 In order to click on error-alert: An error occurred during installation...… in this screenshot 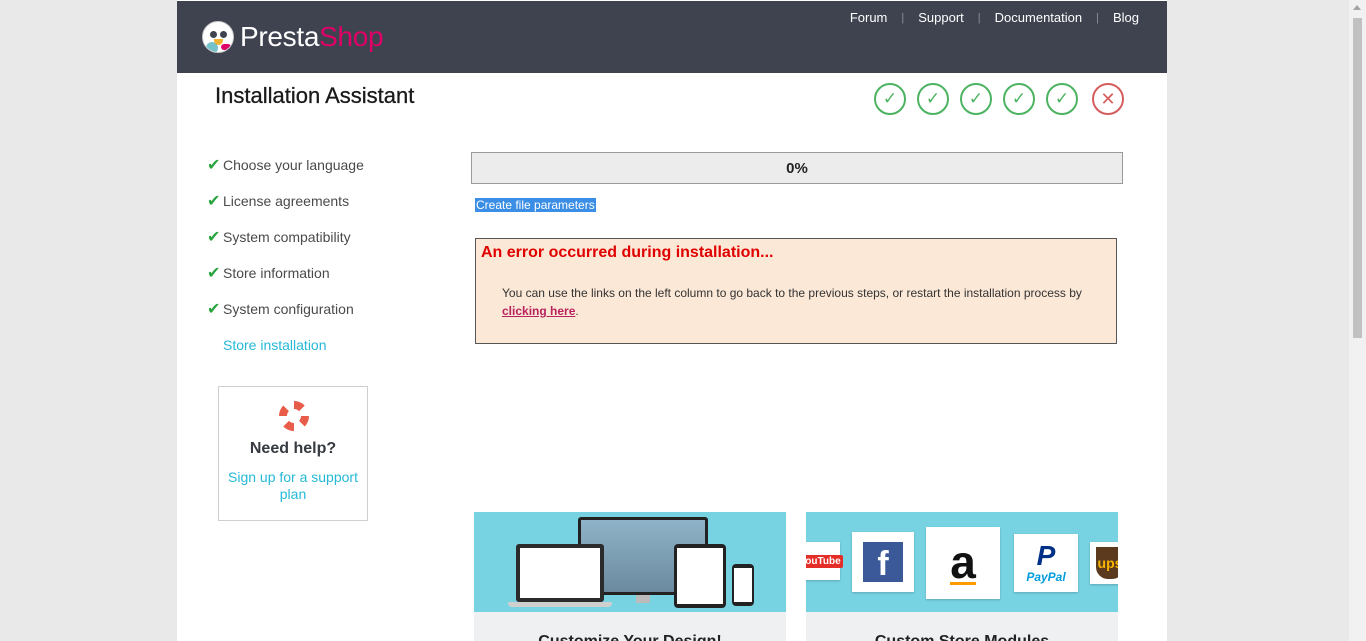, I will do `click(796, 291)`.